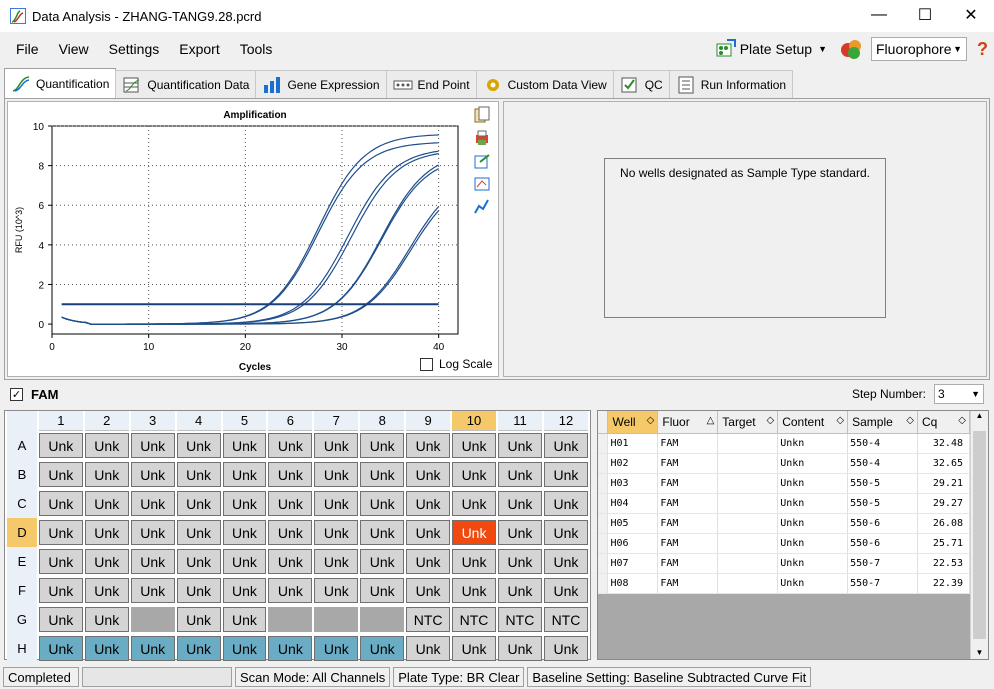  I want to click on grid-column-header: Cq ◇, so click(943, 422).